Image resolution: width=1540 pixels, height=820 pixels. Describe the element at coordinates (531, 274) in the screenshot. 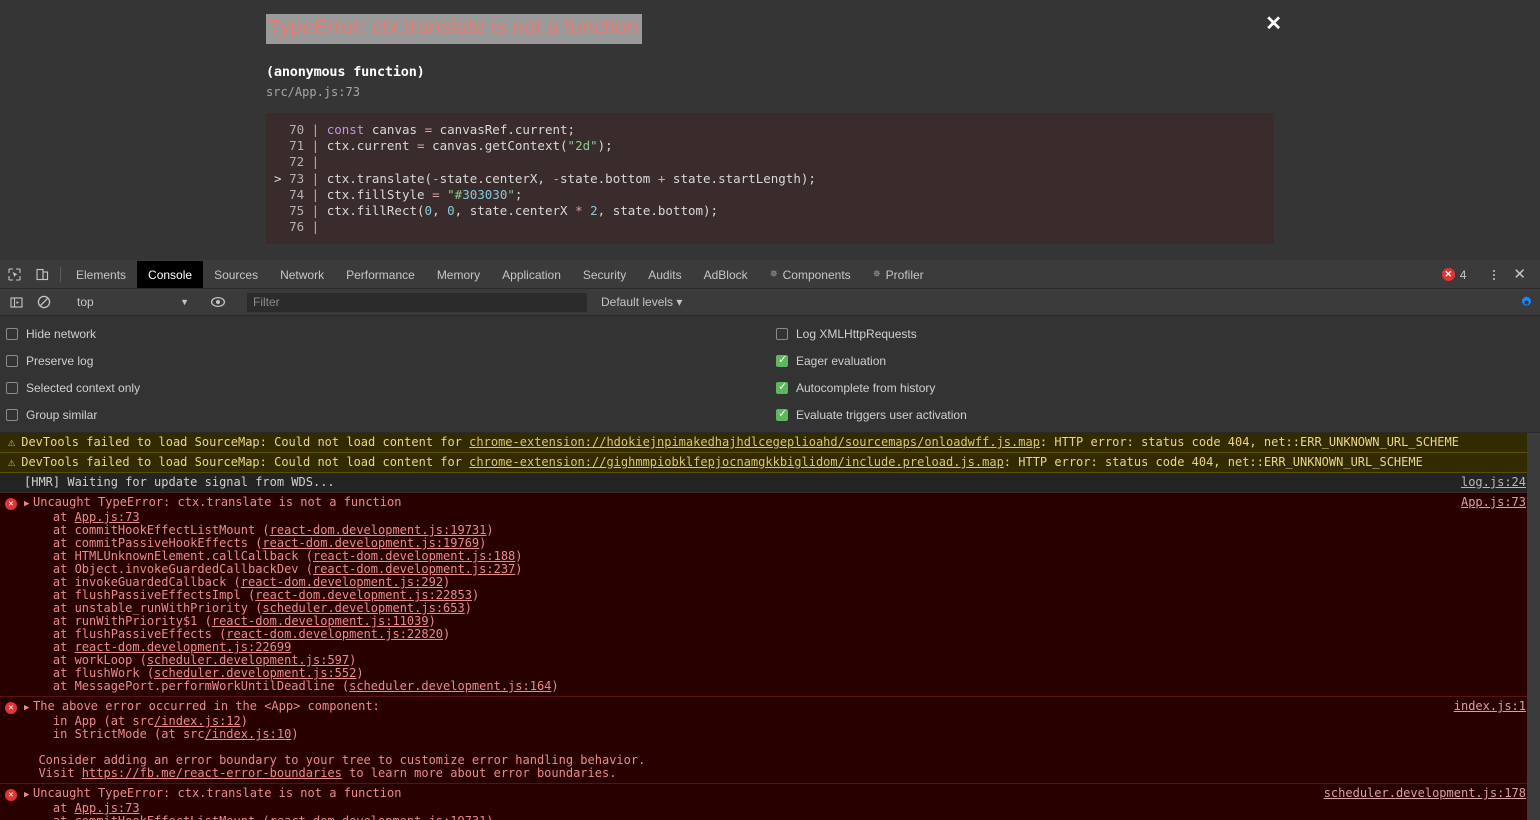

I see `tab-application: Application` at that location.